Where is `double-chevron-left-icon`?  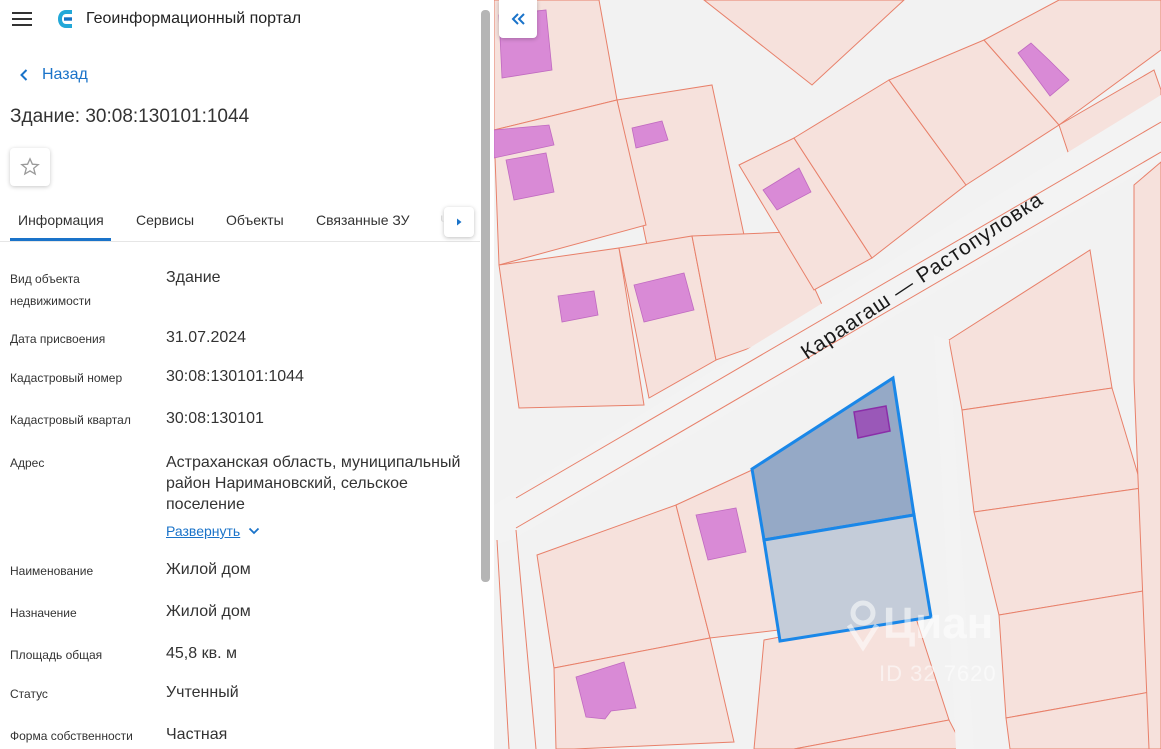
double-chevron-left-icon is located at coordinates (518, 19).